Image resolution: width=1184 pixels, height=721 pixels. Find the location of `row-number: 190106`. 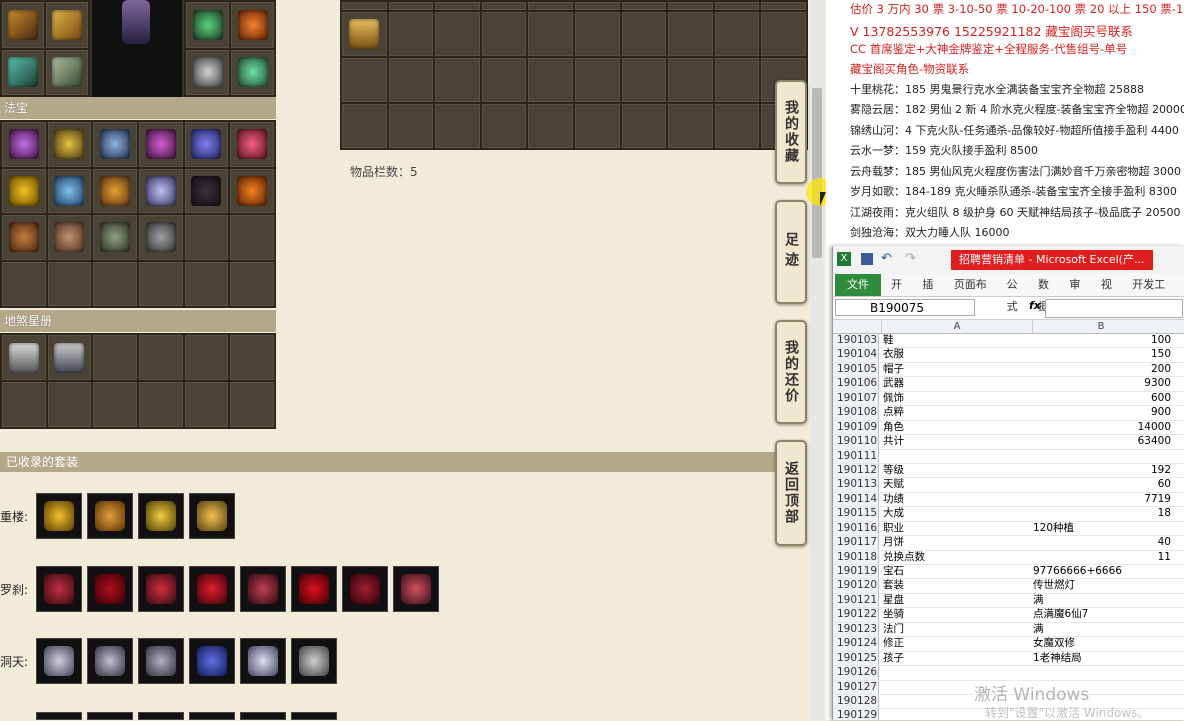

row-number: 190106 is located at coordinates (856, 384).